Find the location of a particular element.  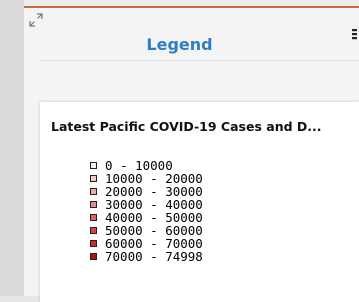

legend-item-label: 70000 - 74998 is located at coordinates (154, 256).